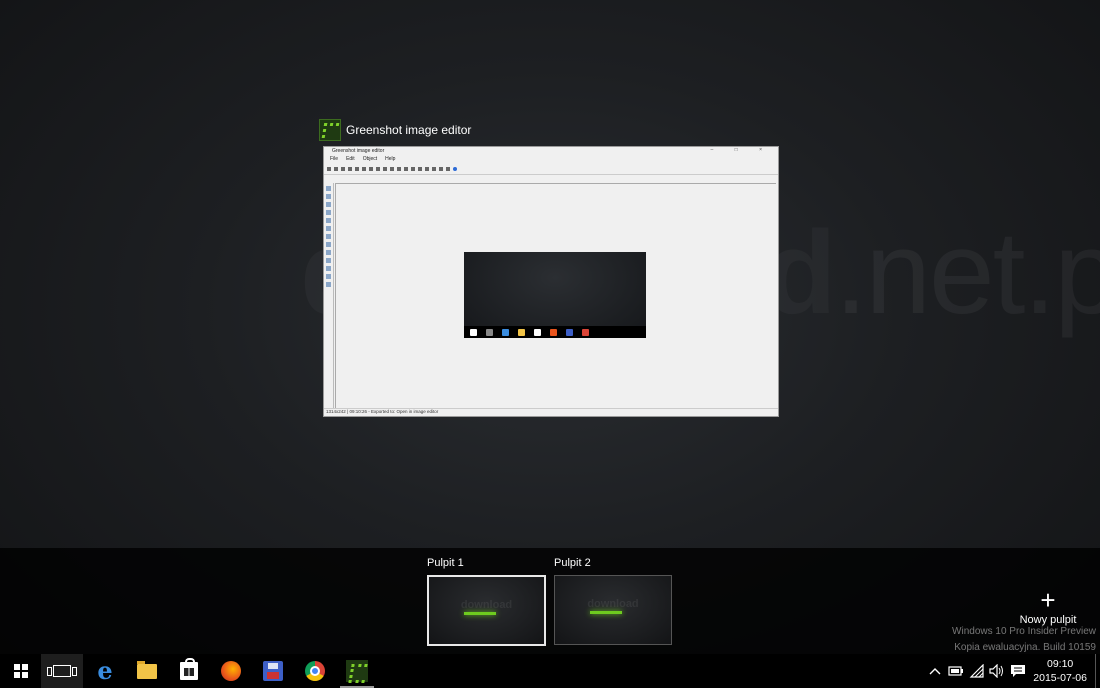 This screenshot has height=688, width=1100. What do you see at coordinates (551, 160) in the screenshot?
I see `thumbnail-menubar: File Edit Object Help` at bounding box center [551, 160].